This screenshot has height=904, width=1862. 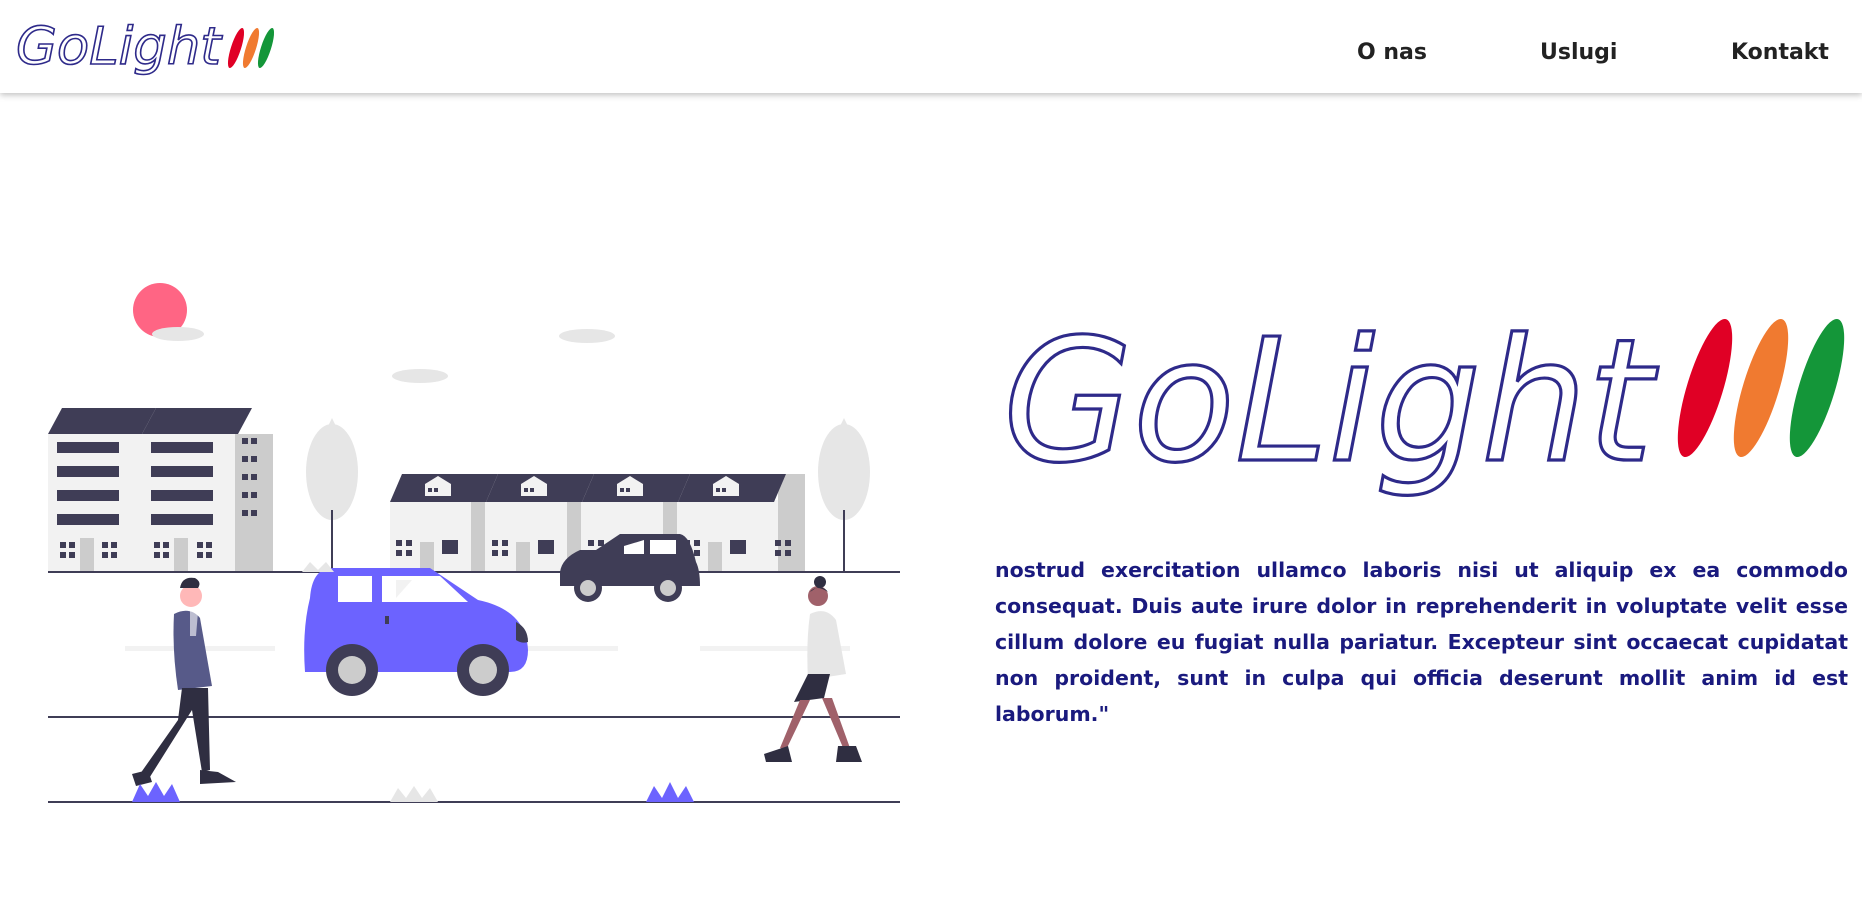 I want to click on tree-right, so click(x=844, y=495).